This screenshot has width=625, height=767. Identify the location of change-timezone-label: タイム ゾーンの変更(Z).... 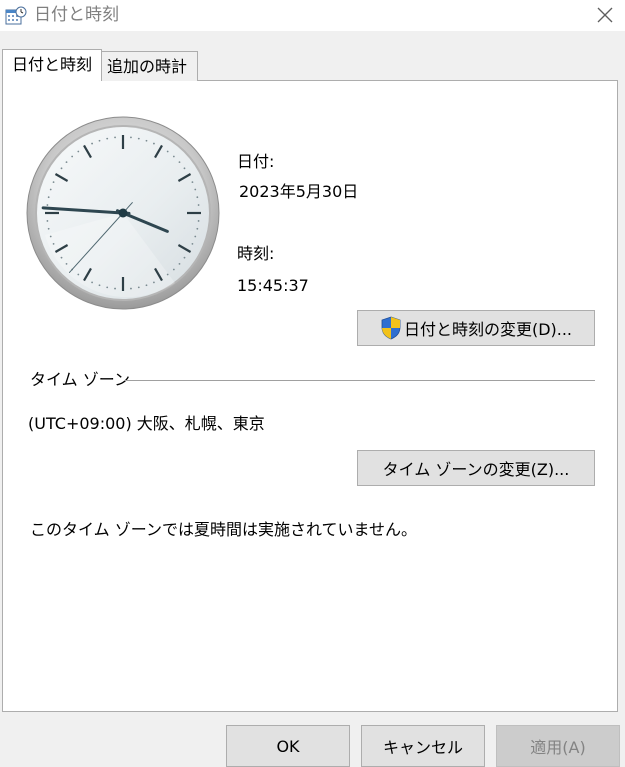
(476, 469).